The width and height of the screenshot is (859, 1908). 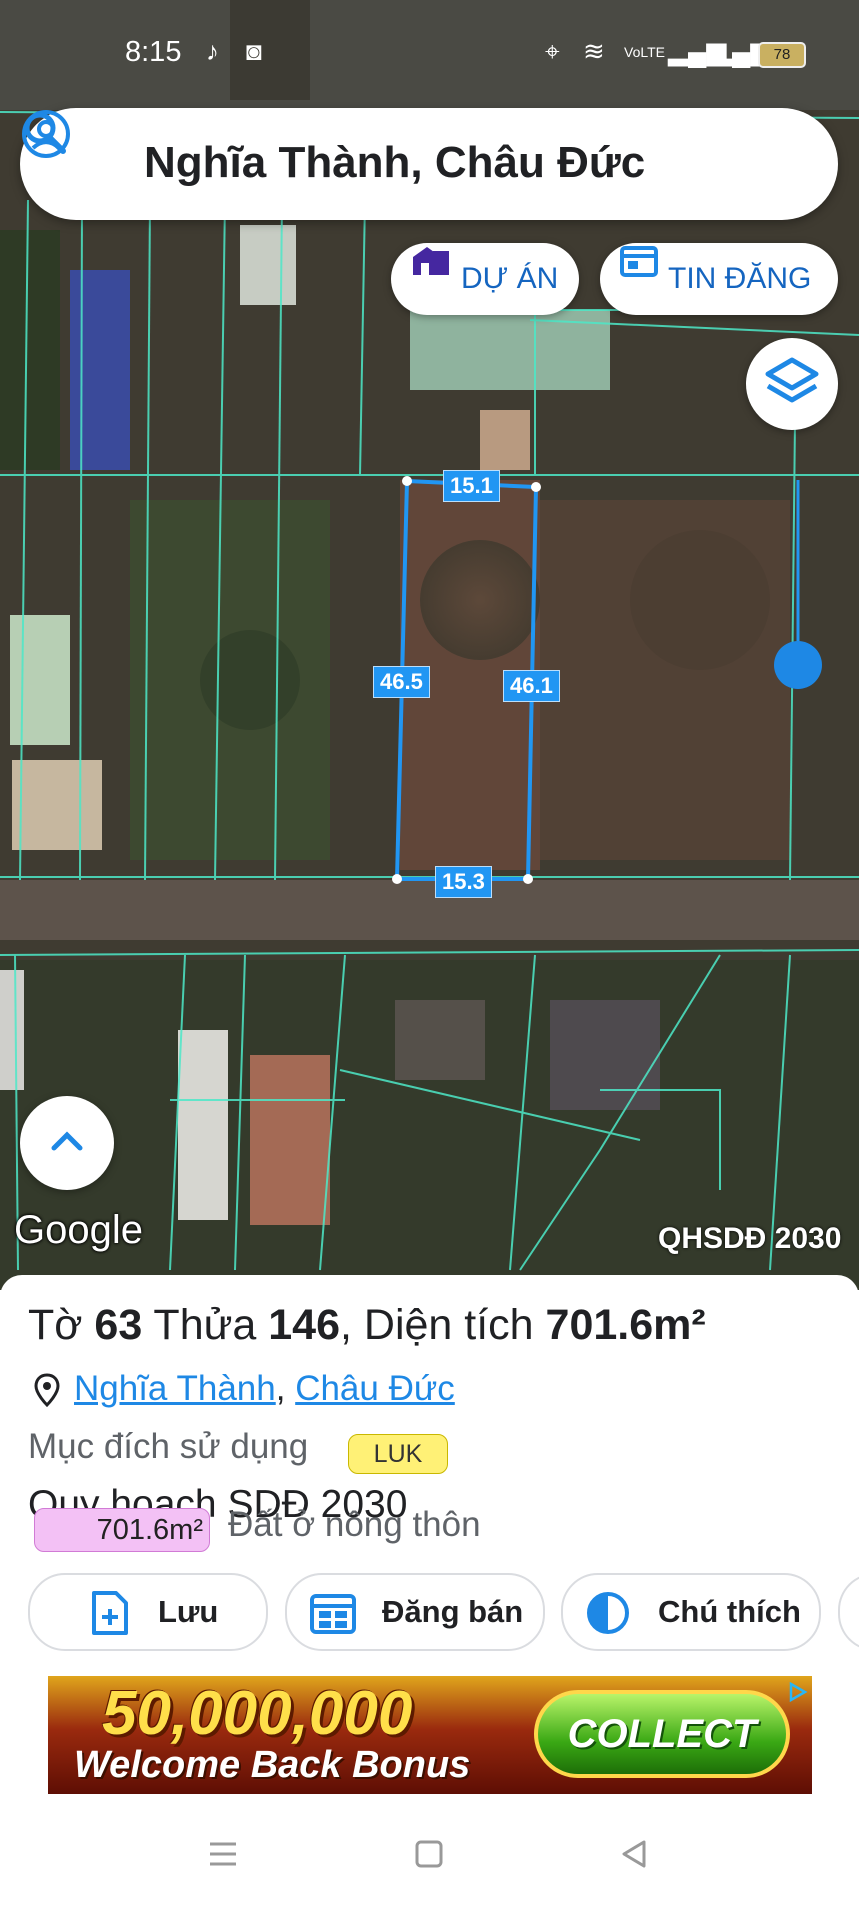 What do you see at coordinates (729, 1611) in the screenshot?
I see `legend-button-label: Chú thích` at bounding box center [729, 1611].